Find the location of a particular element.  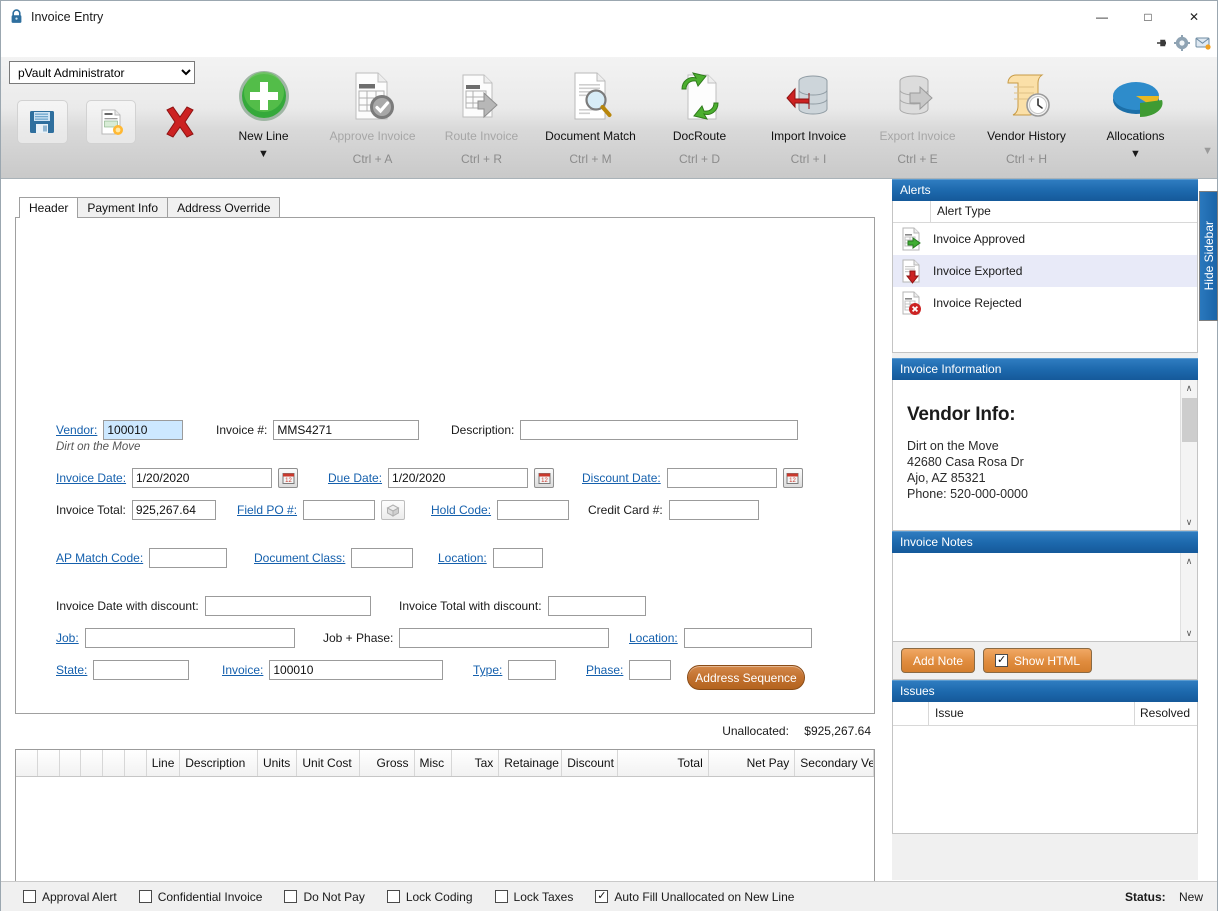

checkbox-lock-taxes: Lock Taxes is located at coordinates (533, 897).